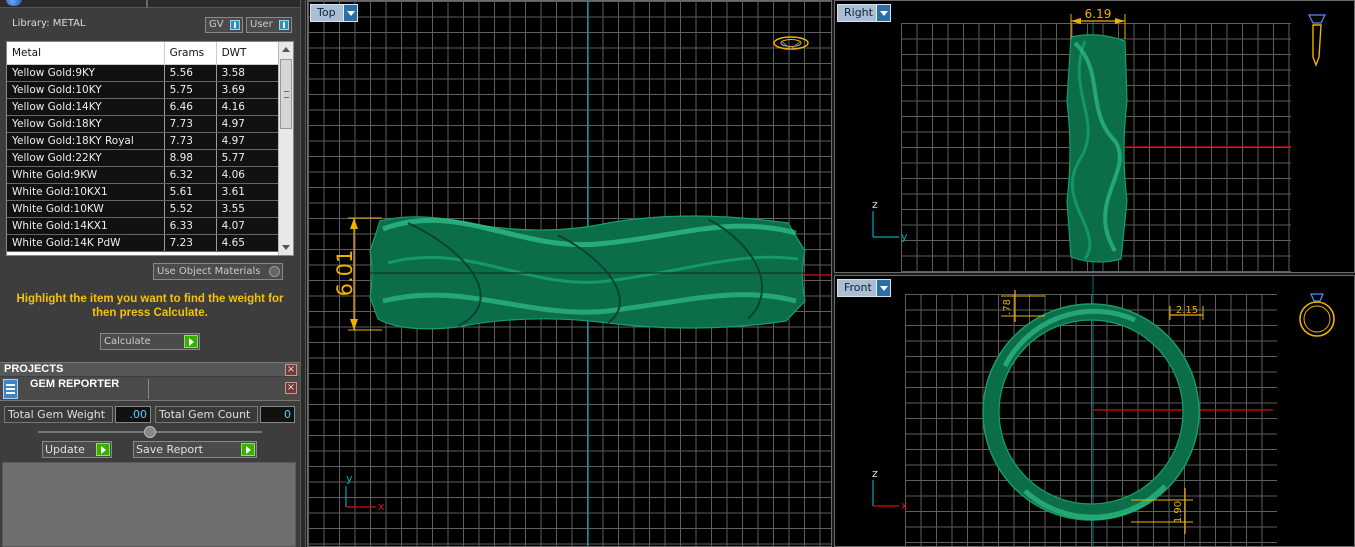 This screenshot has height=547, width=1355. Describe the element at coordinates (791, 43) in the screenshot. I see `gem-icon` at that location.